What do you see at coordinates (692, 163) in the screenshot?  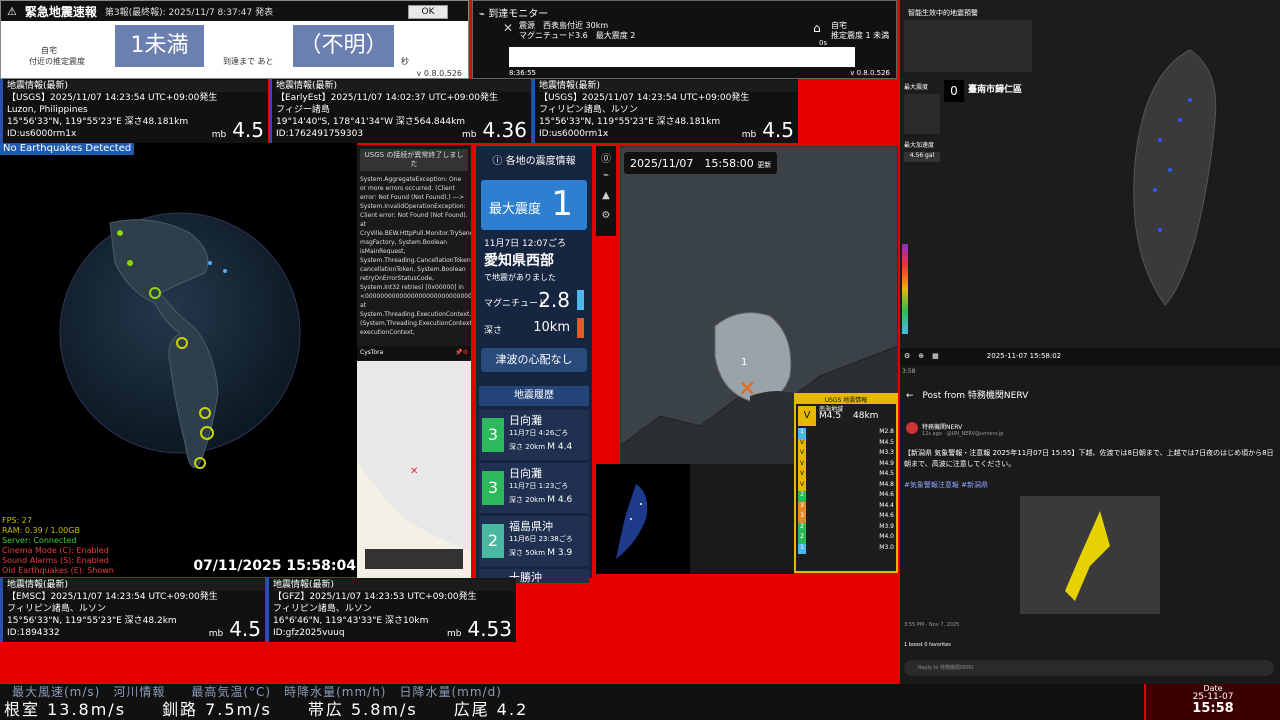 I see `map-time: 2025/11/07 15:58:00` at bounding box center [692, 163].